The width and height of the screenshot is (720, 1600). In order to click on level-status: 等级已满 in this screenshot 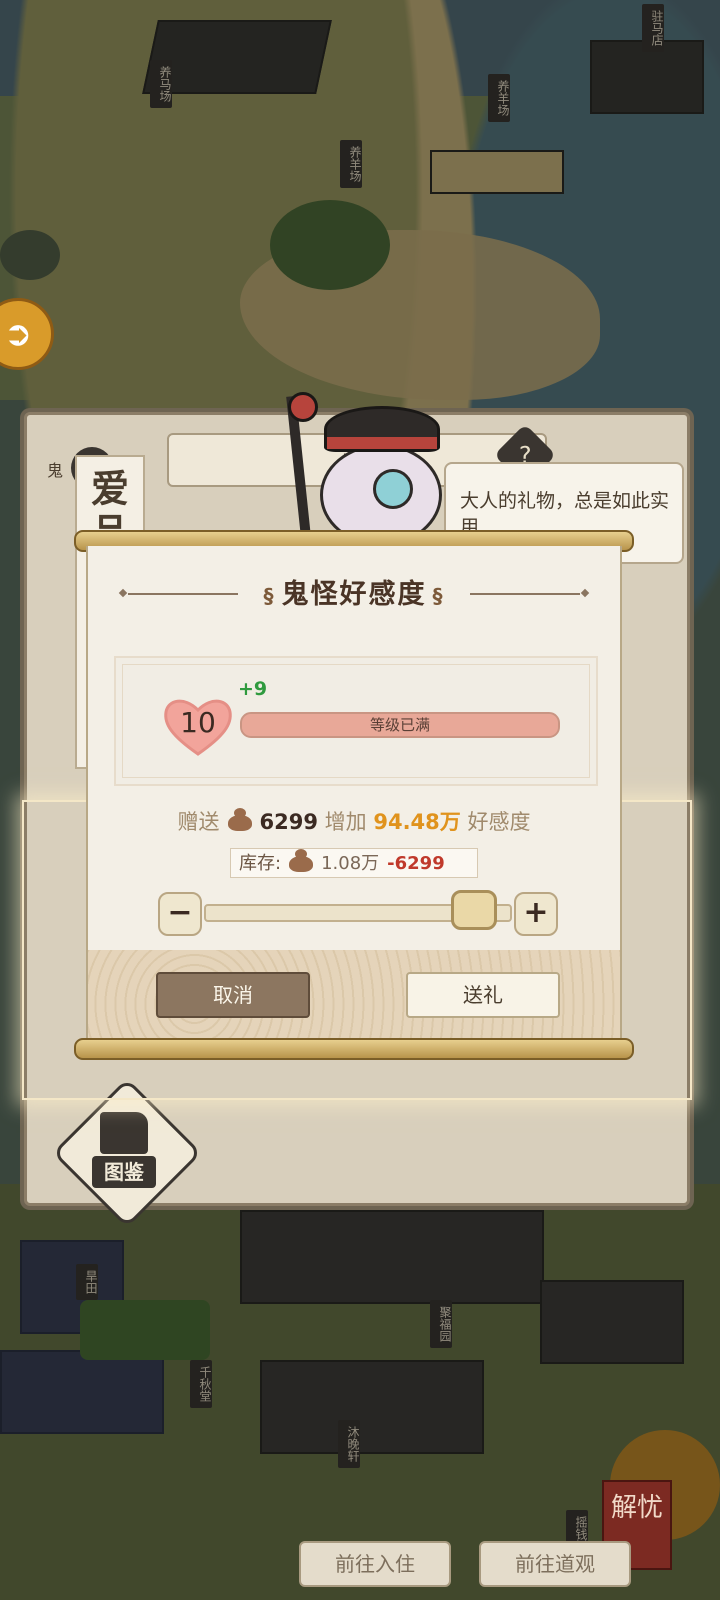, I will do `click(399, 725)`.